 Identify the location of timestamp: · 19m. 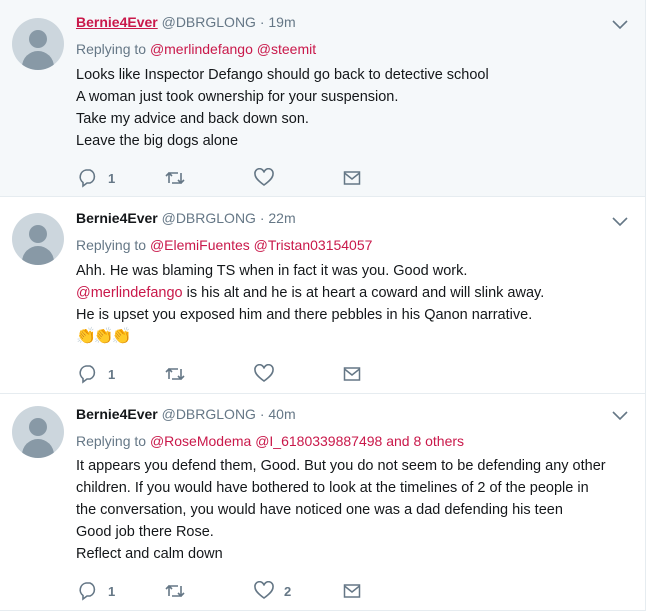
(278, 22).